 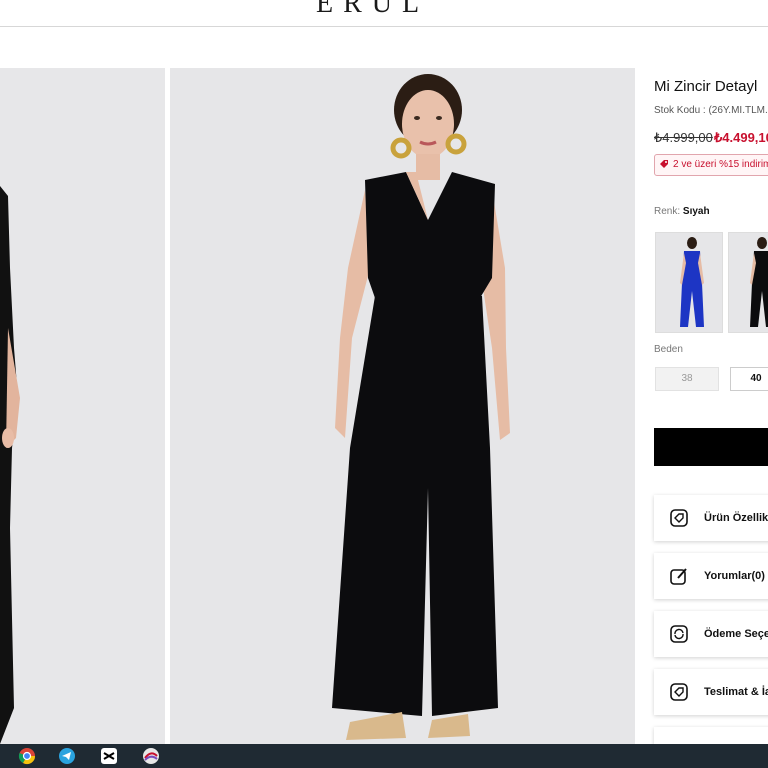 What do you see at coordinates (27, 756) in the screenshot?
I see `chrome-icon` at bounding box center [27, 756].